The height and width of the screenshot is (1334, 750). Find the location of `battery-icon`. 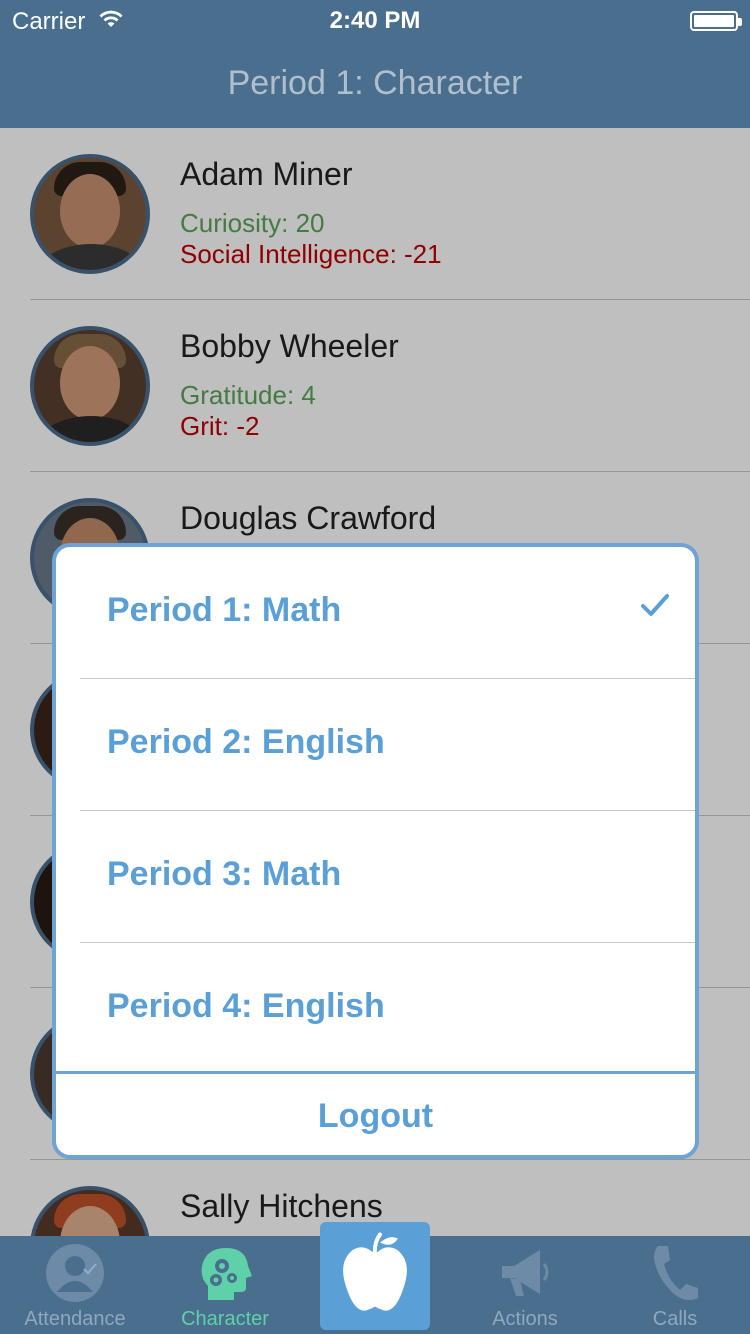

battery-icon is located at coordinates (716, 21).